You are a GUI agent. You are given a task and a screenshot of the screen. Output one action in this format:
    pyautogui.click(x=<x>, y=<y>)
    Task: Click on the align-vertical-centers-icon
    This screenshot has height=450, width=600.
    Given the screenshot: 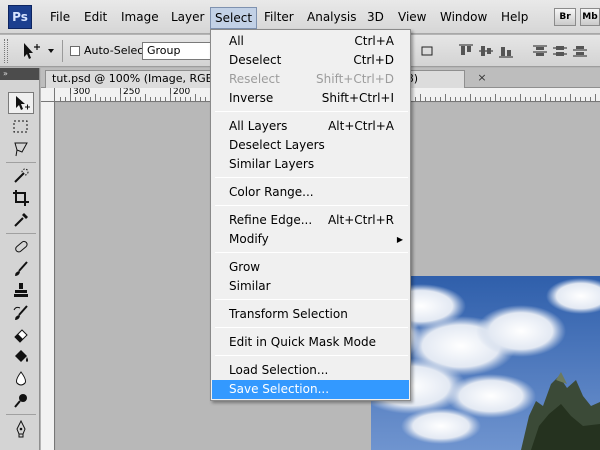 What is the action you would take?
    pyautogui.click(x=486, y=51)
    